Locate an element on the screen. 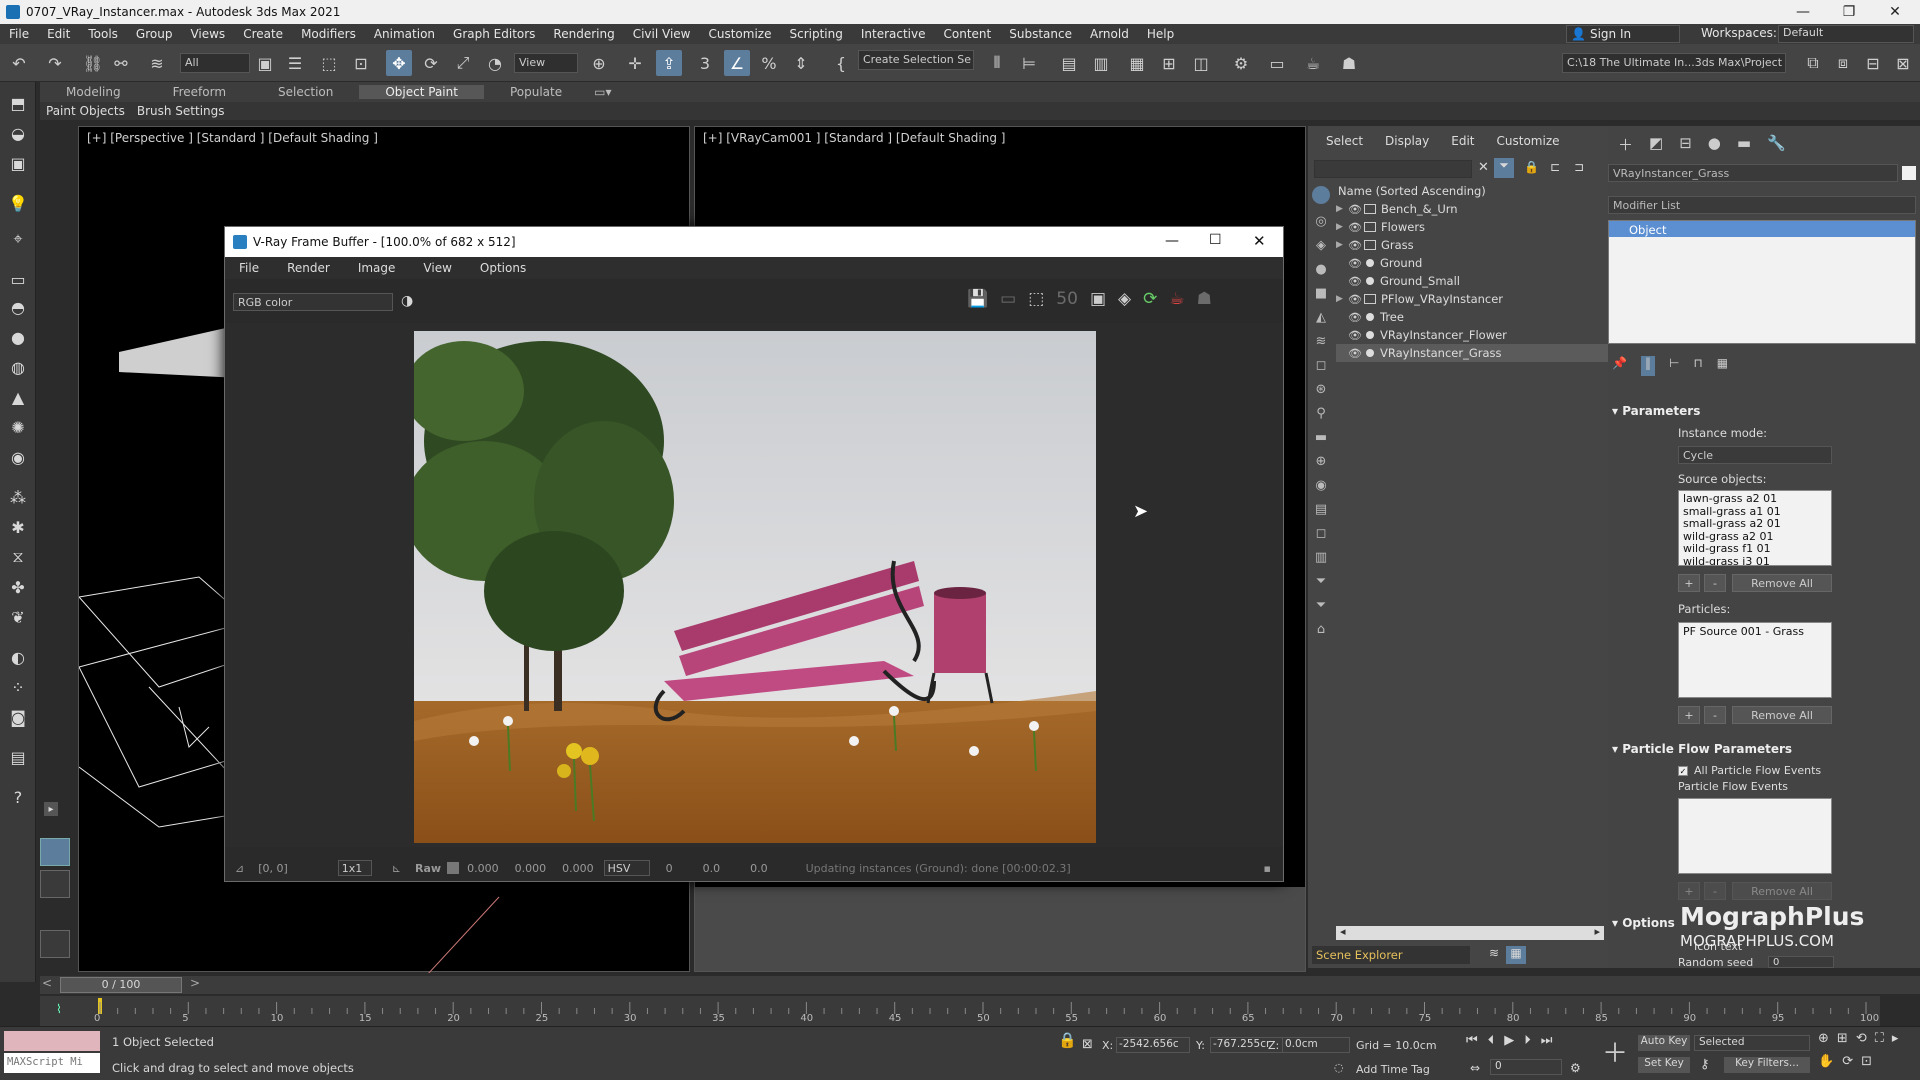 This screenshot has height=1080, width=1920. color-mode-dropdown: HSV is located at coordinates (626, 868).